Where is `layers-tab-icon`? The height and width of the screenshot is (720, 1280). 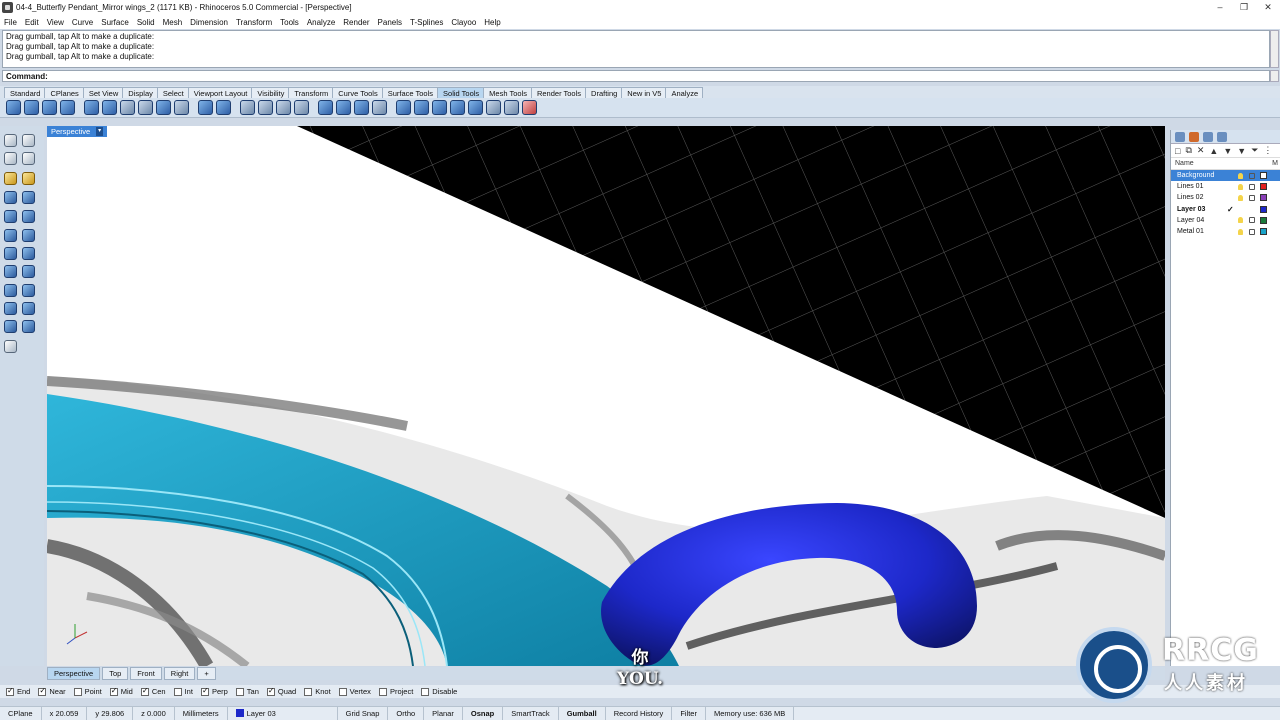
layers-tab-icon is located at coordinates (1194, 136).